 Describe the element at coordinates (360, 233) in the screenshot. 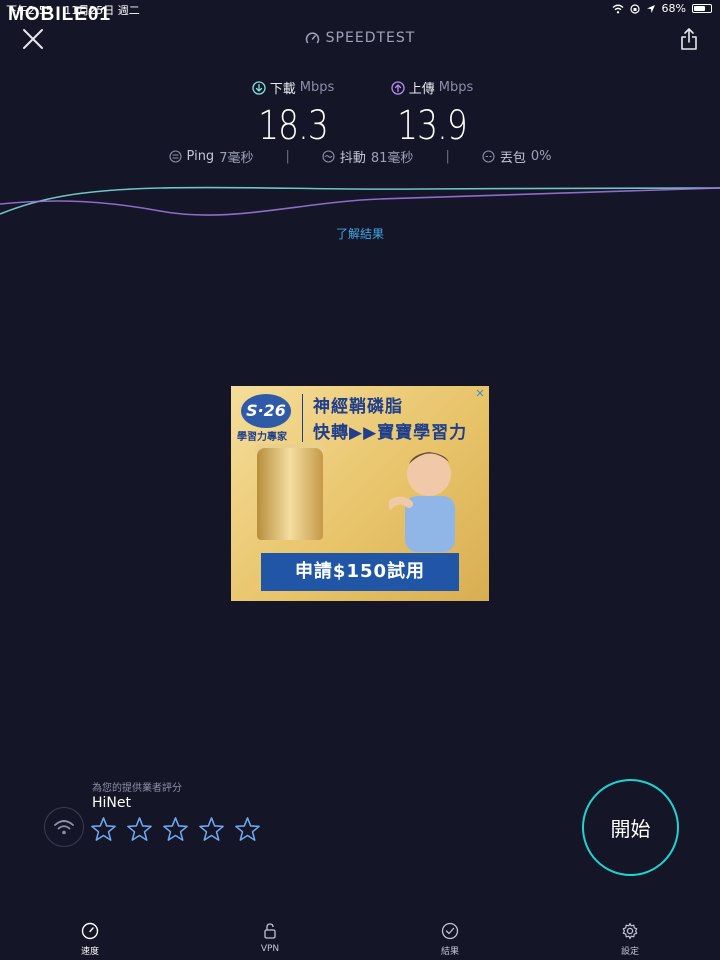

I see `learn-results-link: 了解結果` at that location.